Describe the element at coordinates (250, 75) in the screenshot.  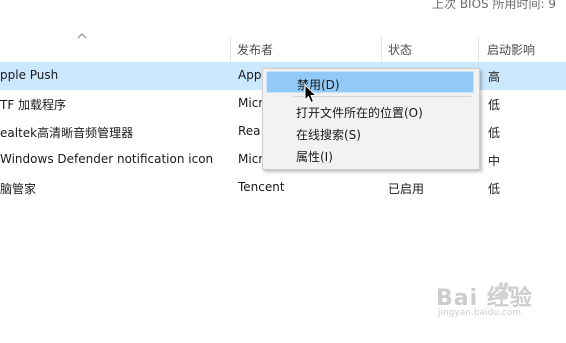
I see `row-publisher: App` at that location.